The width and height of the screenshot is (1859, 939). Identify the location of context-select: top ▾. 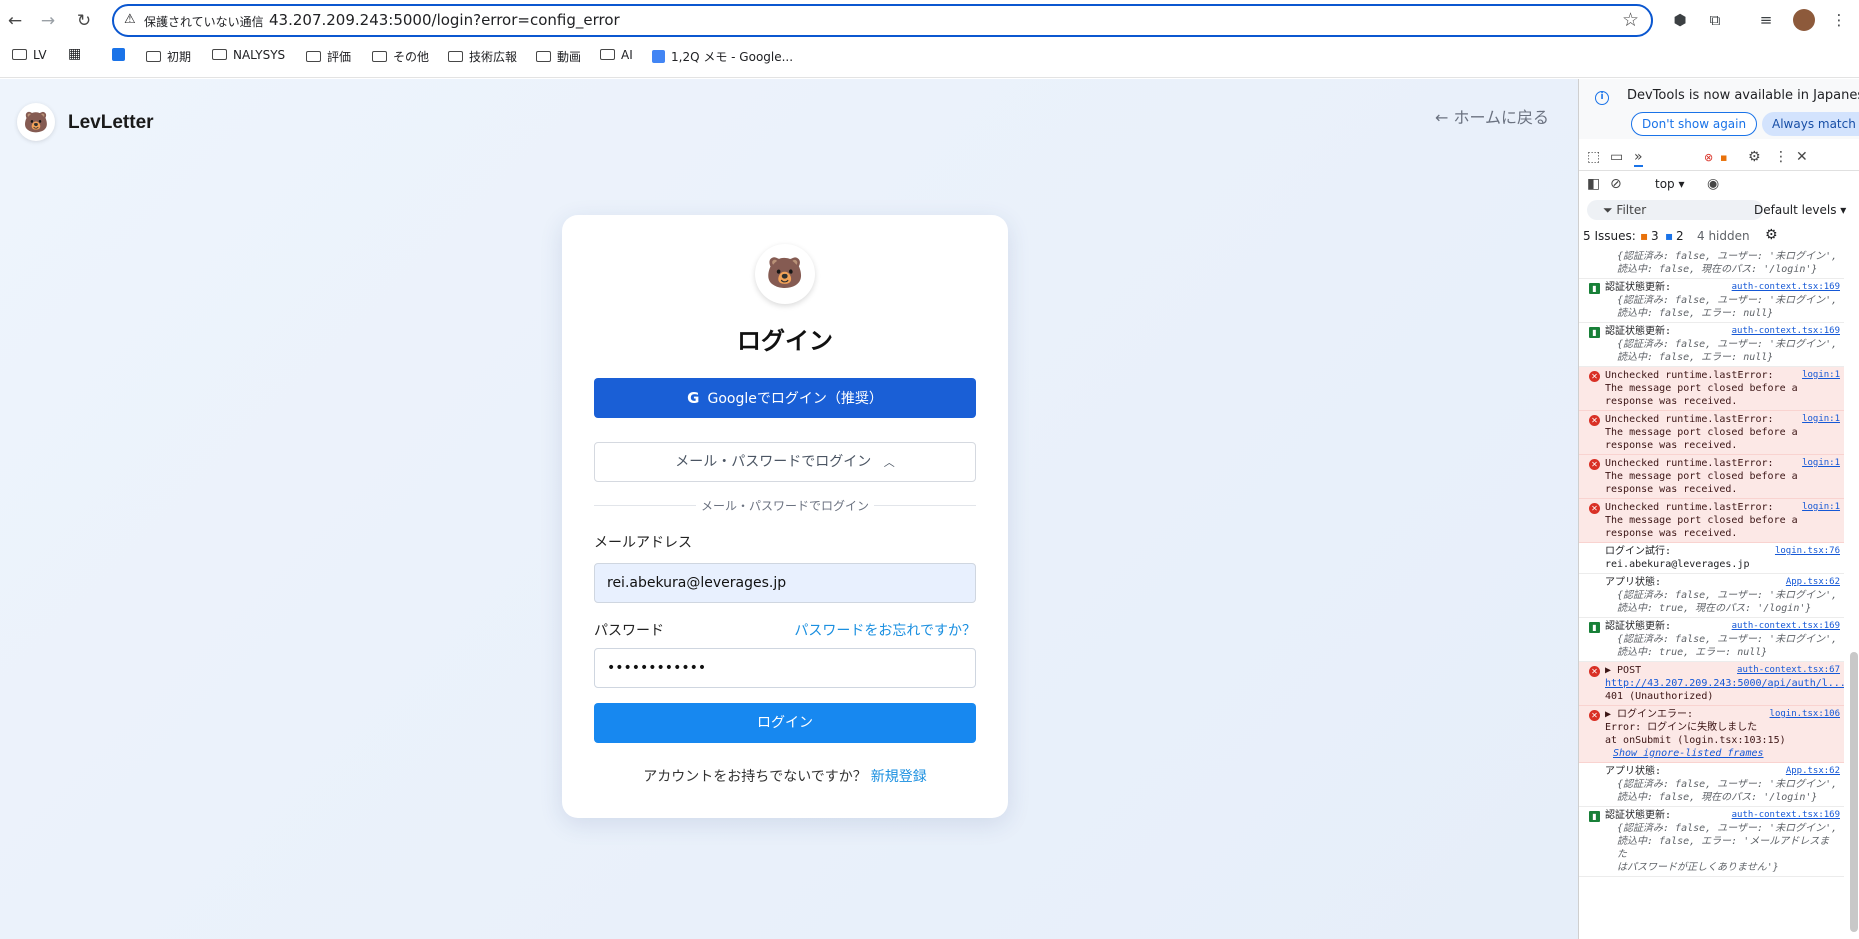
(1670, 184).